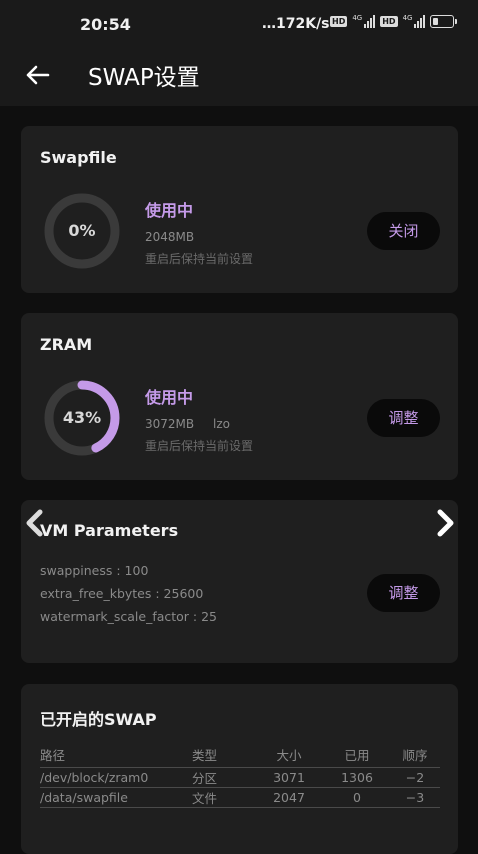 This screenshot has height=854, width=478. I want to click on table-row: /dev/block/zram0 分区 3071 1306 −2, so click(240, 777).